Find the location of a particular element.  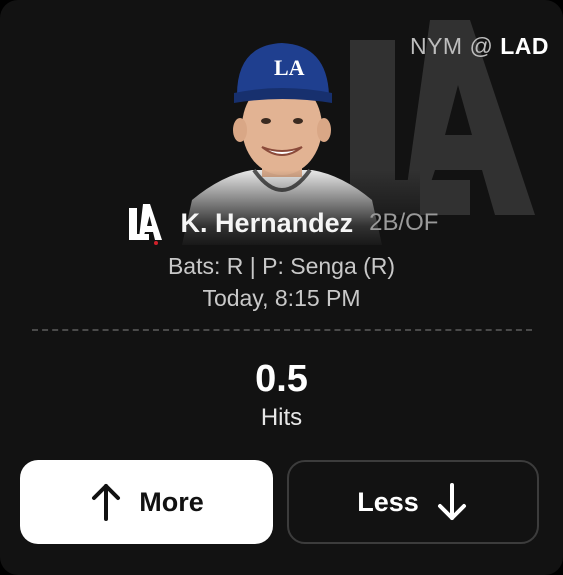

less-button: Less is located at coordinates (413, 502).